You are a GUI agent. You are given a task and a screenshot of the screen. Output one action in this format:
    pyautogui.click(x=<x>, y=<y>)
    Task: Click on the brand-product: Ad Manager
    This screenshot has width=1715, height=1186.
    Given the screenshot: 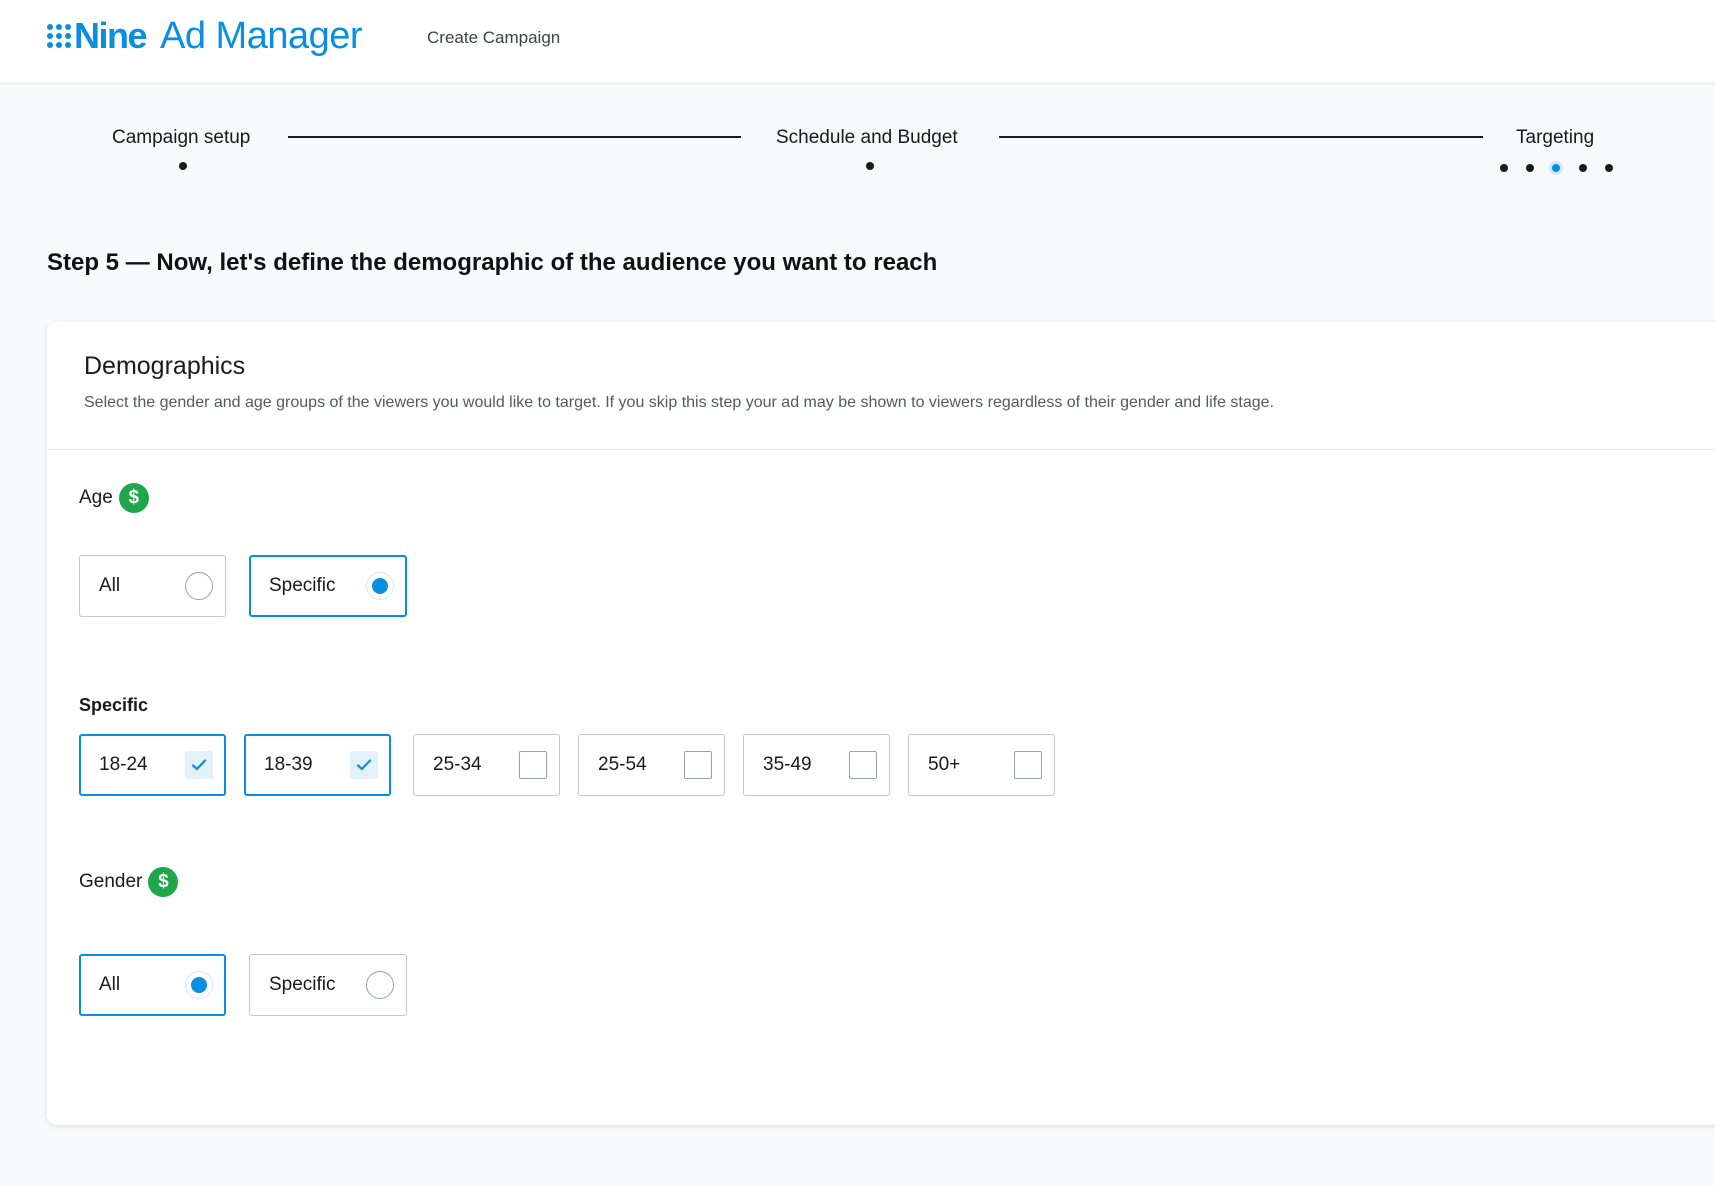 What is the action you would take?
    pyautogui.click(x=261, y=35)
    